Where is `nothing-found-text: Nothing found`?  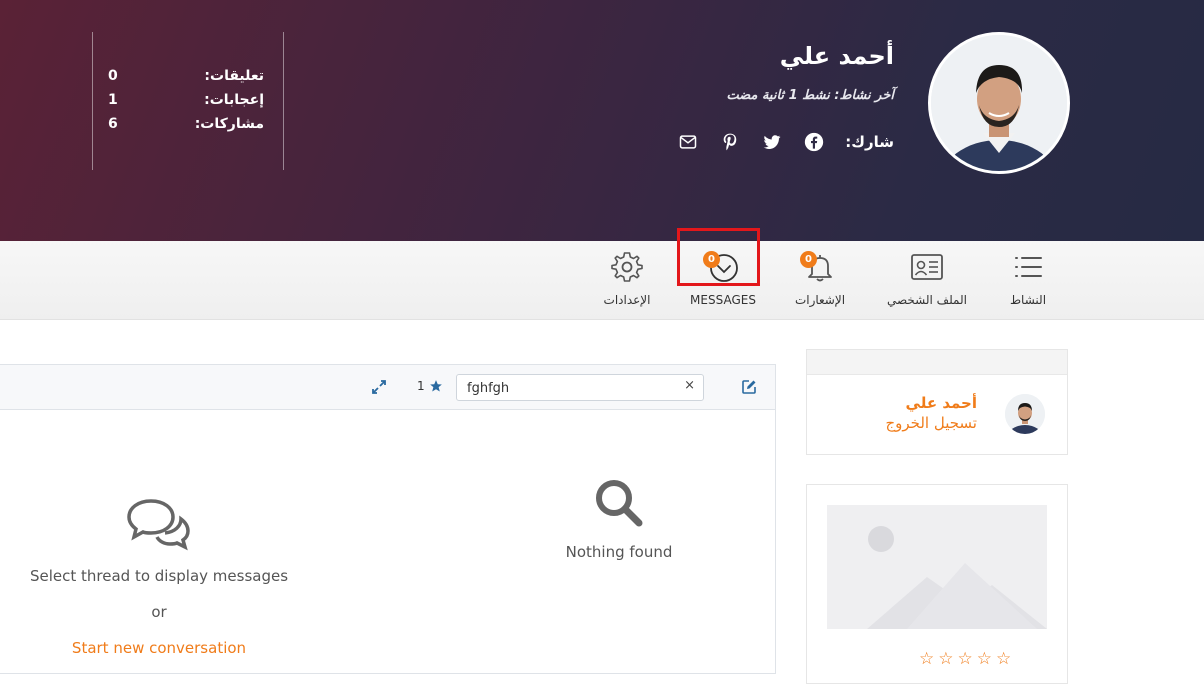 nothing-found-text: Nothing found is located at coordinates (619, 552).